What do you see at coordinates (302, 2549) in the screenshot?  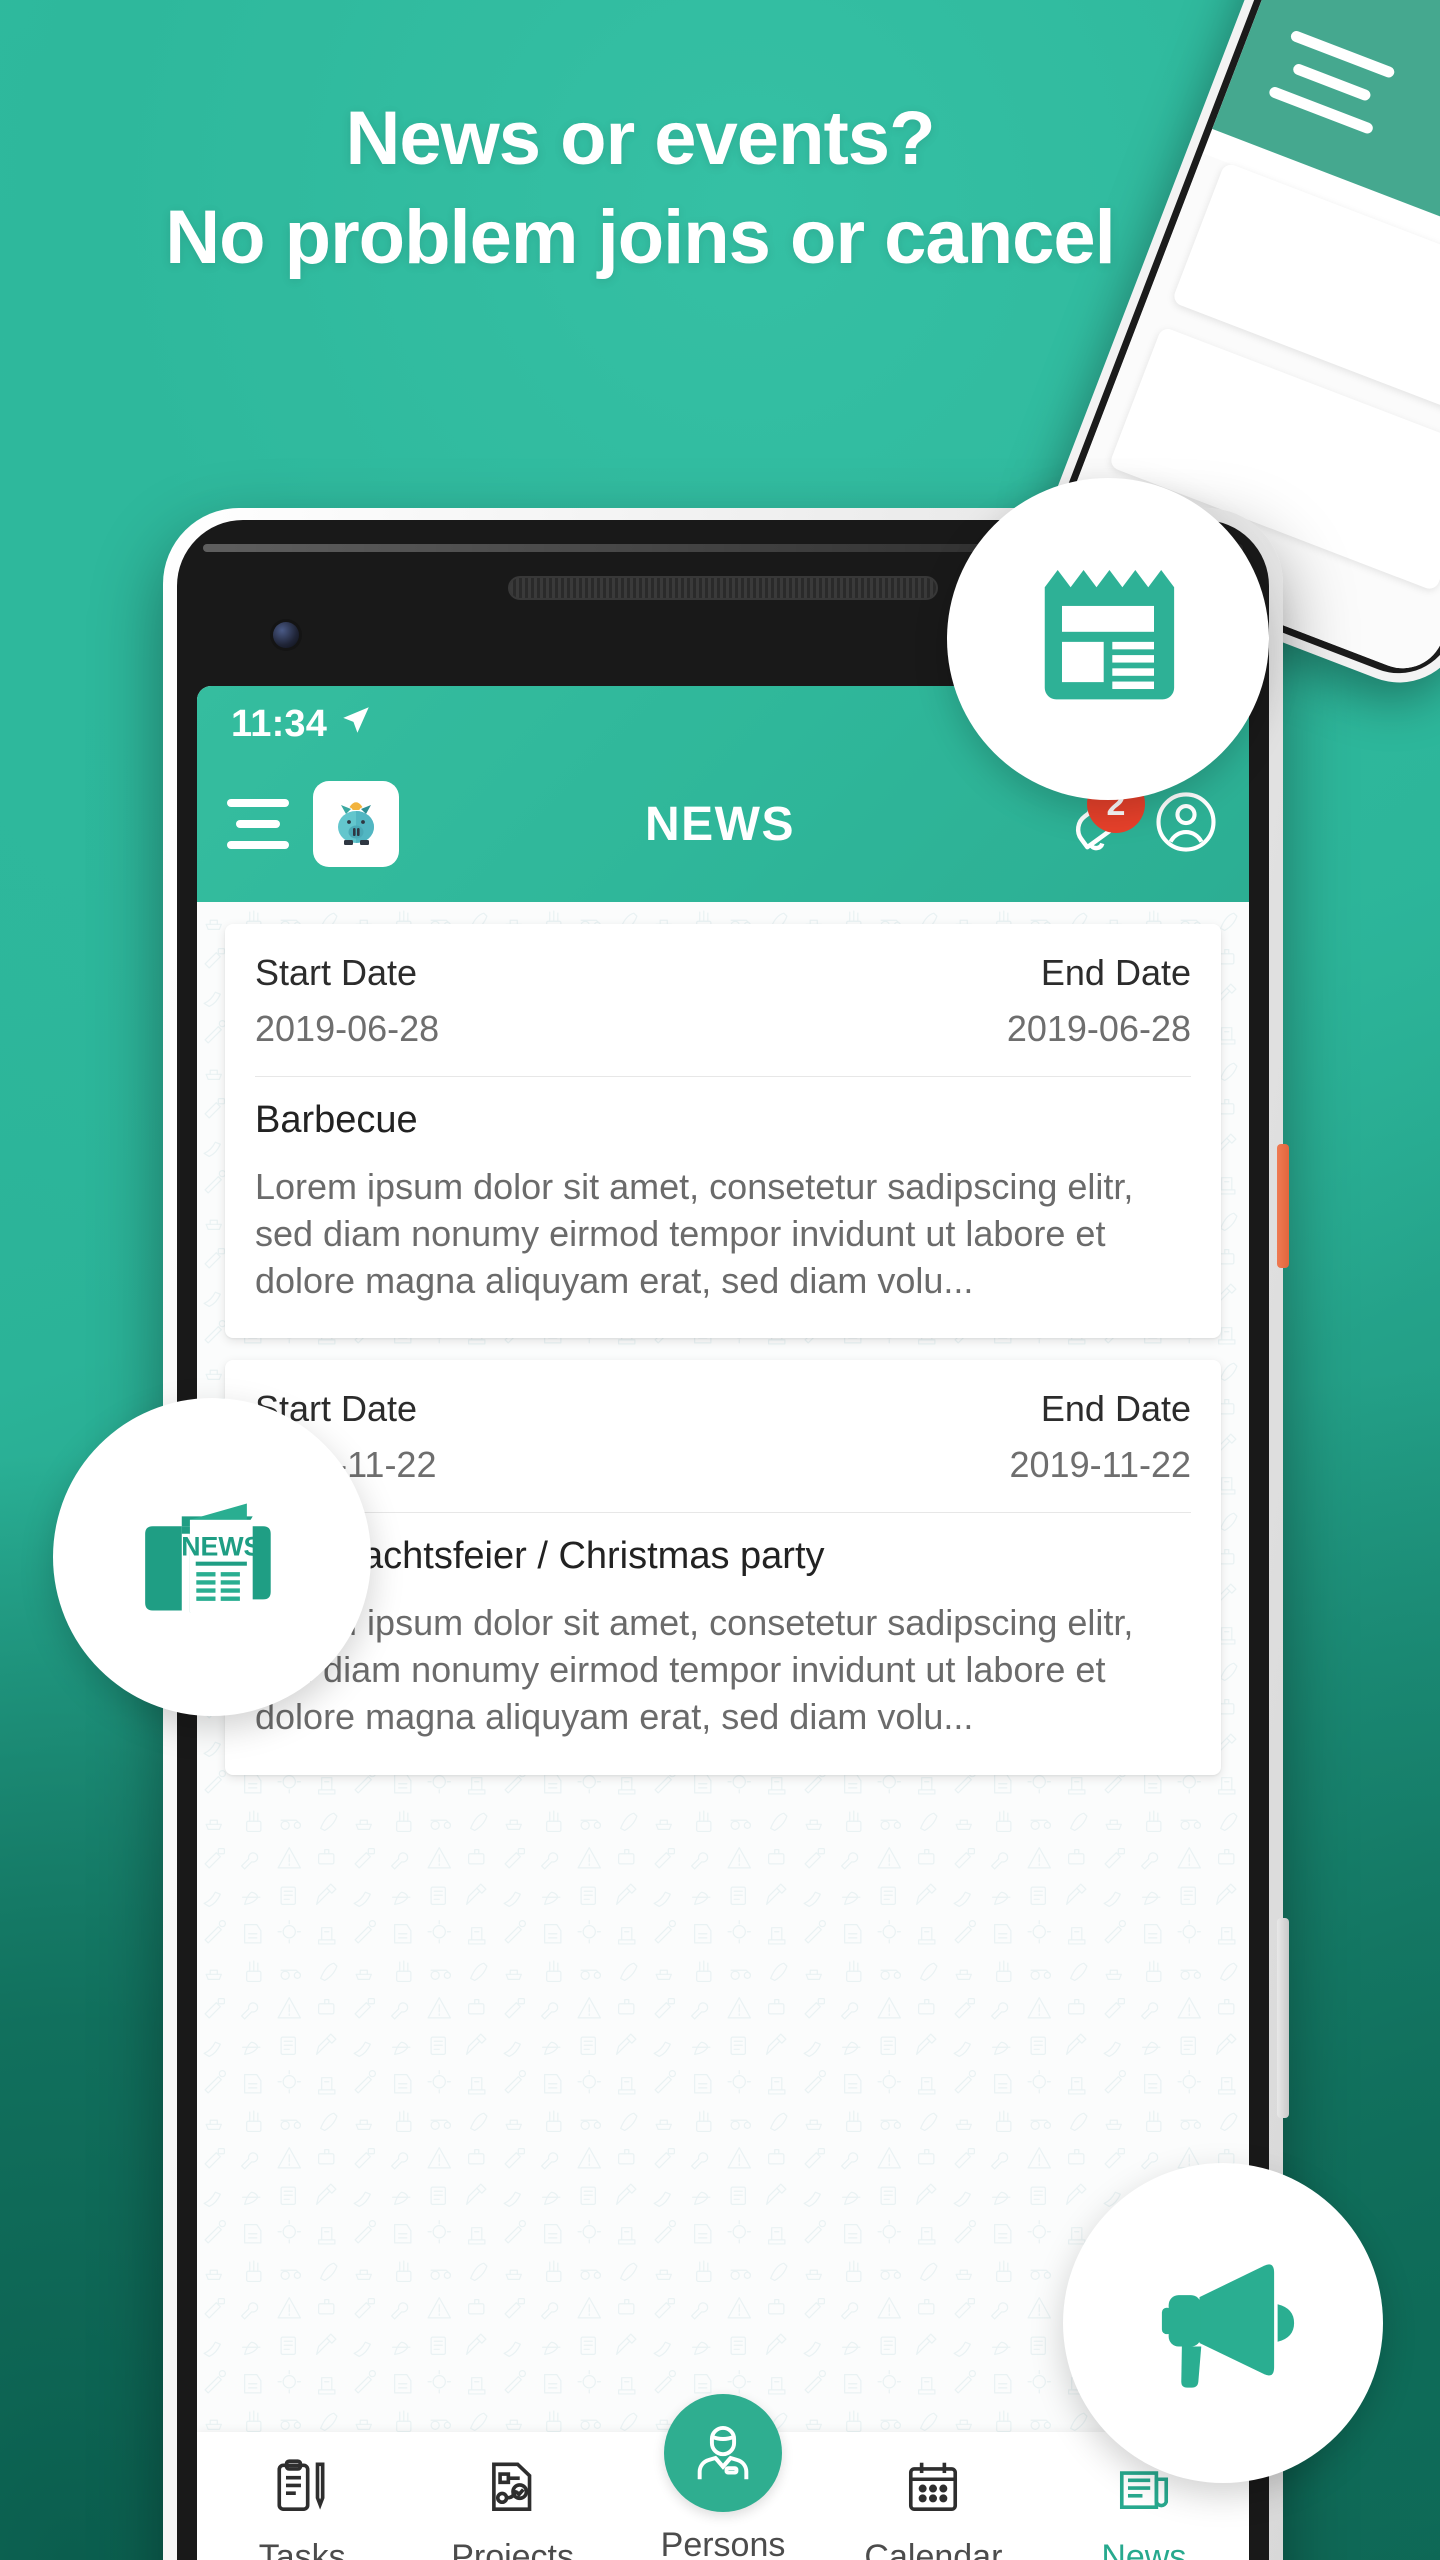 I see `nav-label: Tasks` at bounding box center [302, 2549].